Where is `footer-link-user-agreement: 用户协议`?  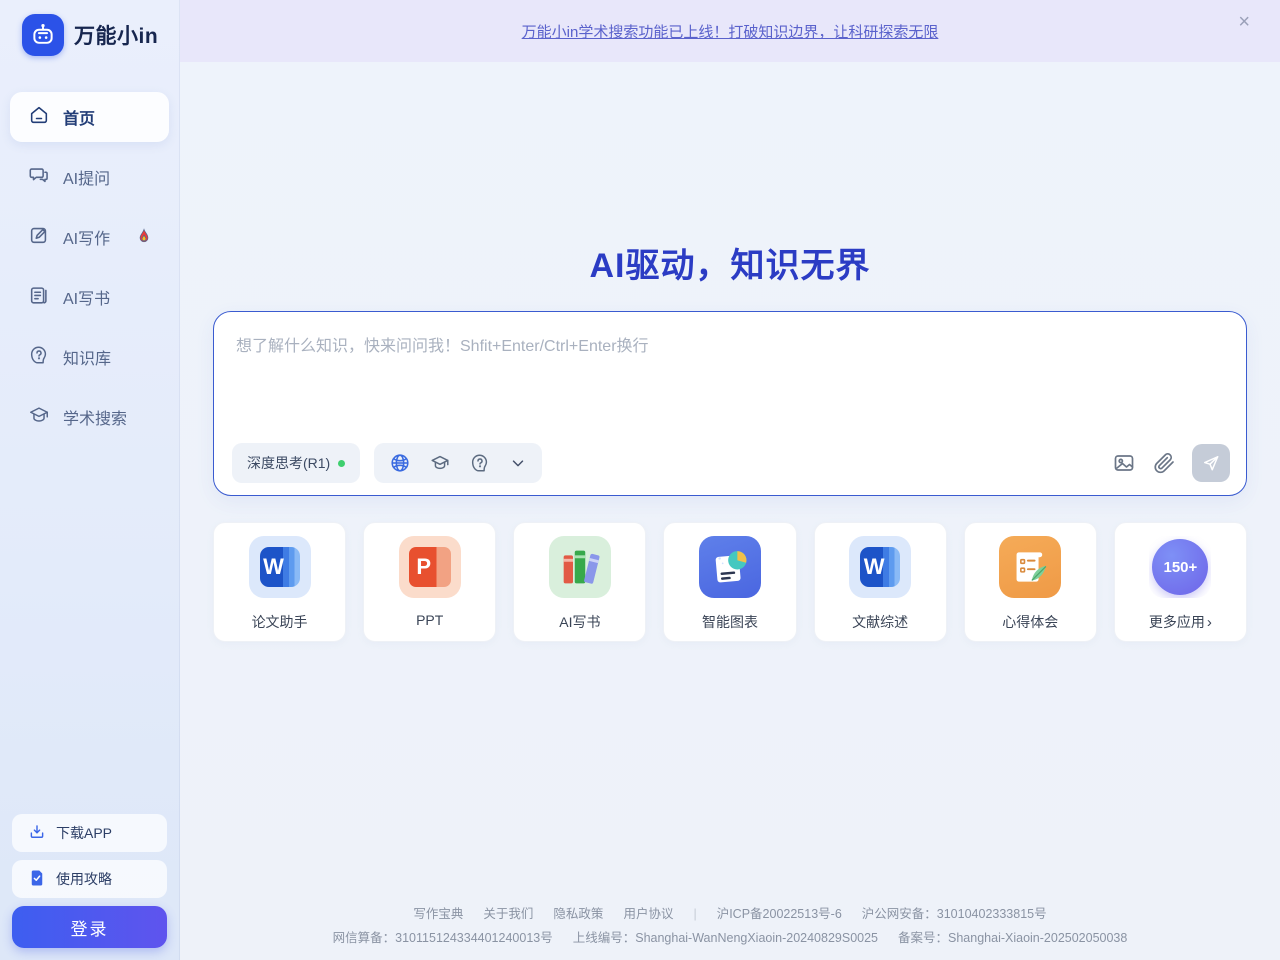
footer-link-user-agreement: 用户协议 is located at coordinates (648, 914).